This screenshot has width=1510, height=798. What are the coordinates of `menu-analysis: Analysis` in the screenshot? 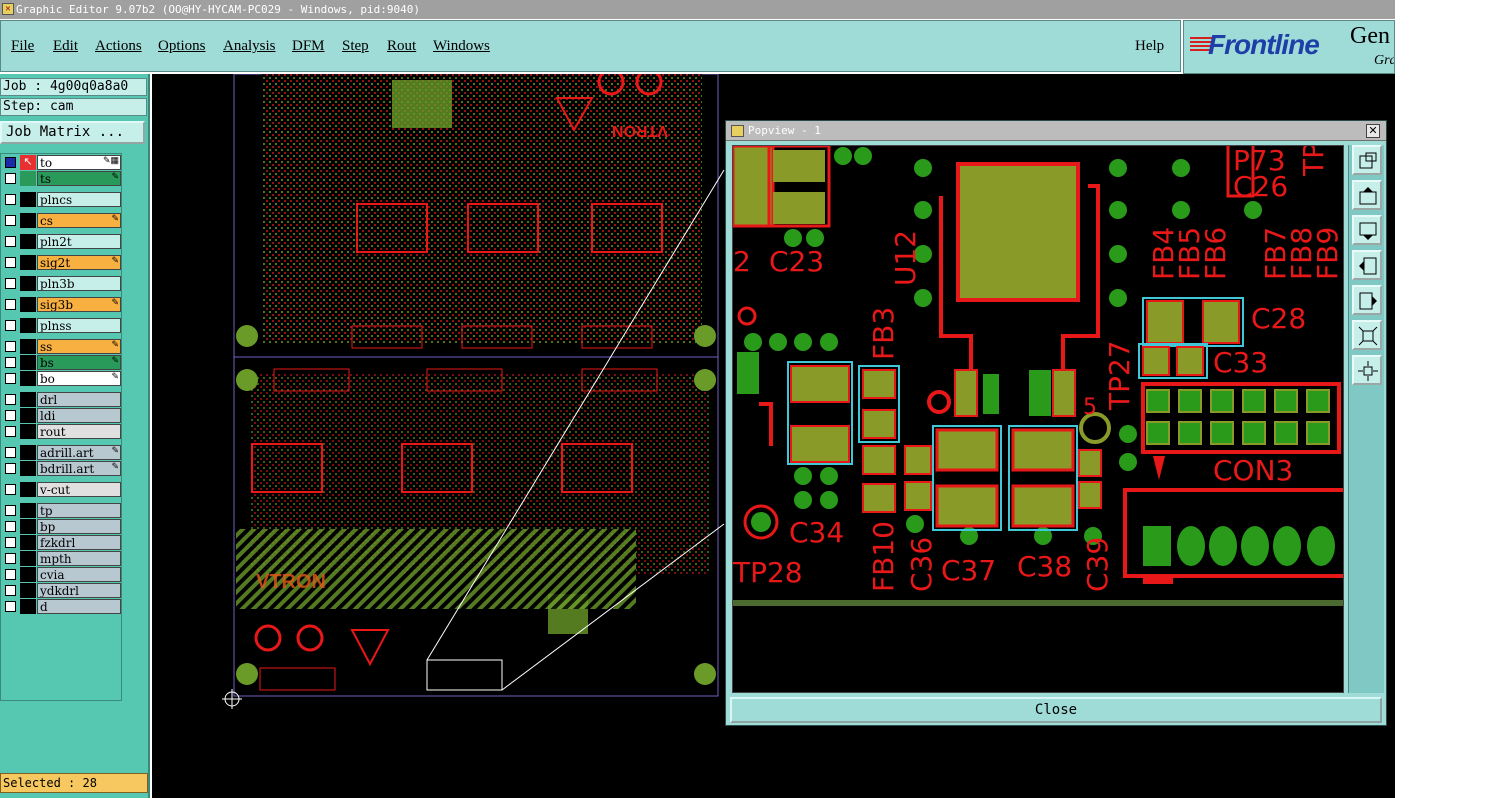 It's located at (249, 46).